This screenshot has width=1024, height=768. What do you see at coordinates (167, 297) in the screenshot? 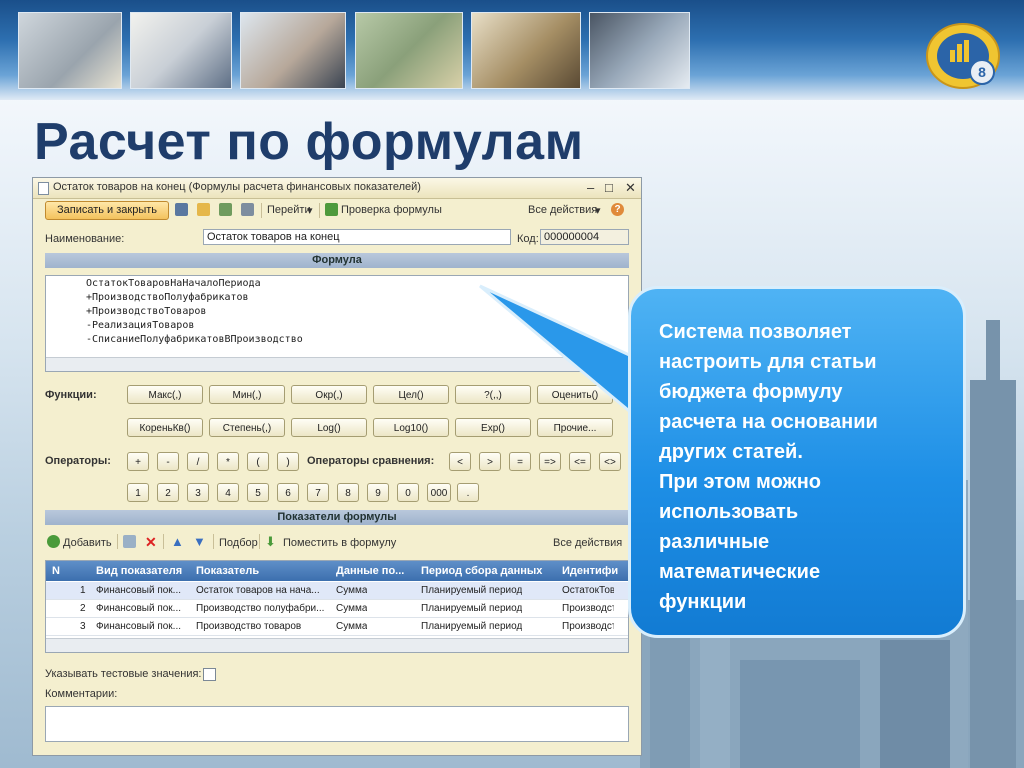
I see `formula-line: +ПроизводствоПолуфабрикатов` at bounding box center [167, 297].